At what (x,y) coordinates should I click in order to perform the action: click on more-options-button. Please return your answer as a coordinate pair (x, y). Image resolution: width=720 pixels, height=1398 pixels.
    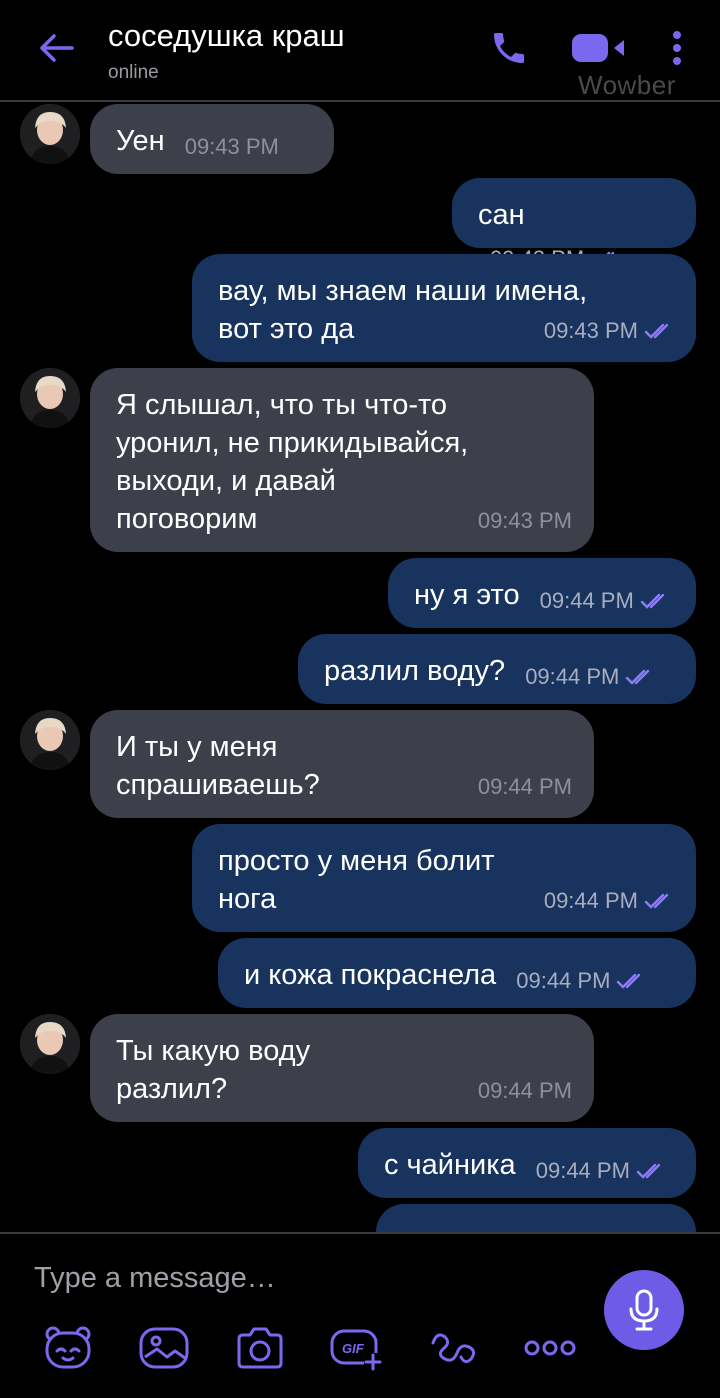
    Looking at the image, I should click on (550, 1348).